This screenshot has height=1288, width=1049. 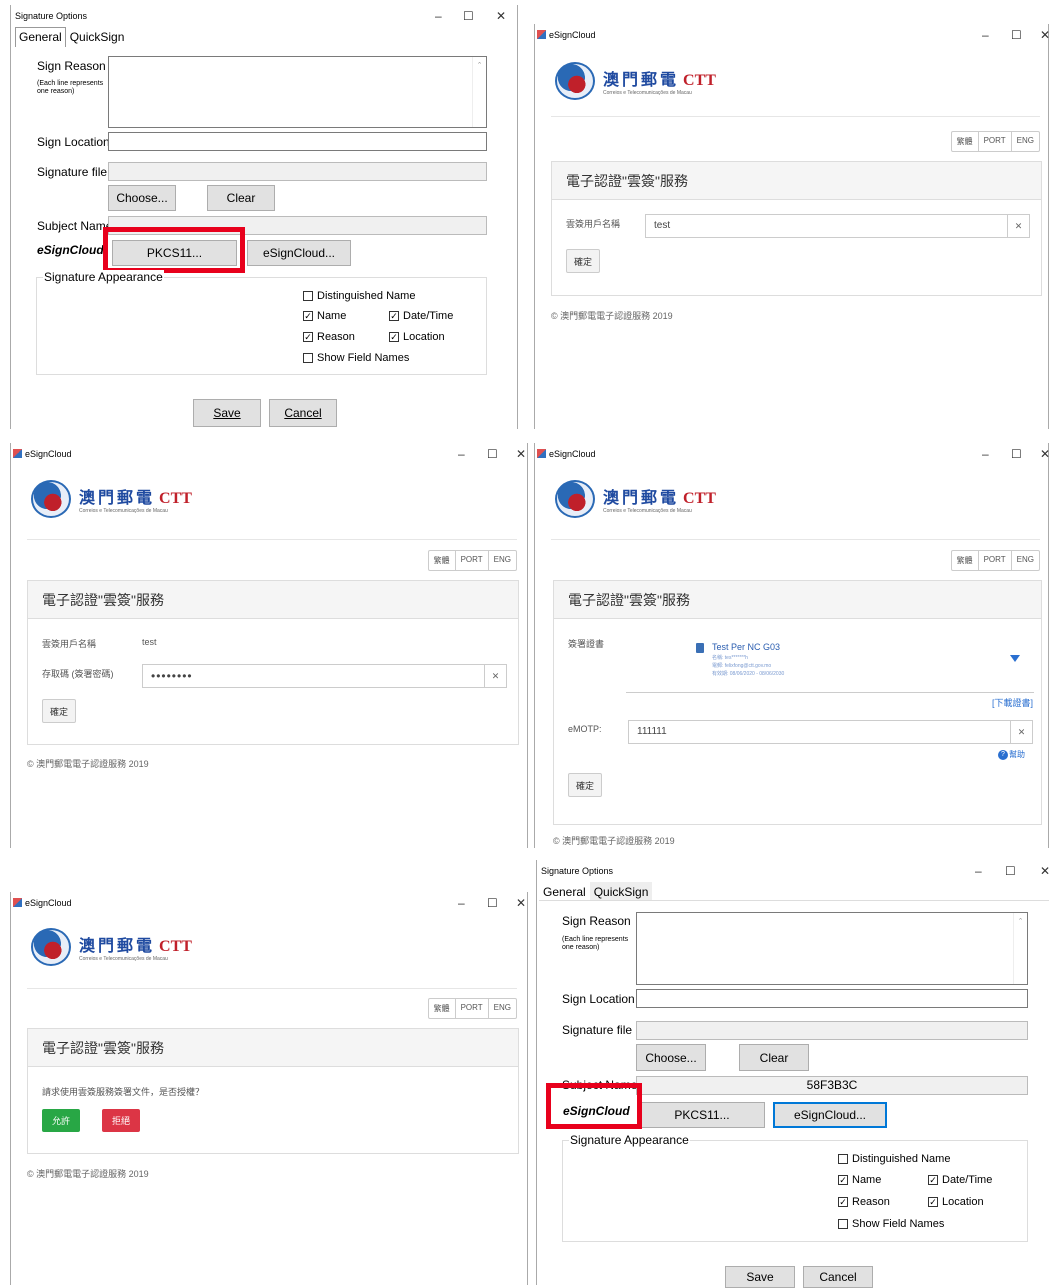 I want to click on ctt-globe-icon, so click(x=575, y=81).